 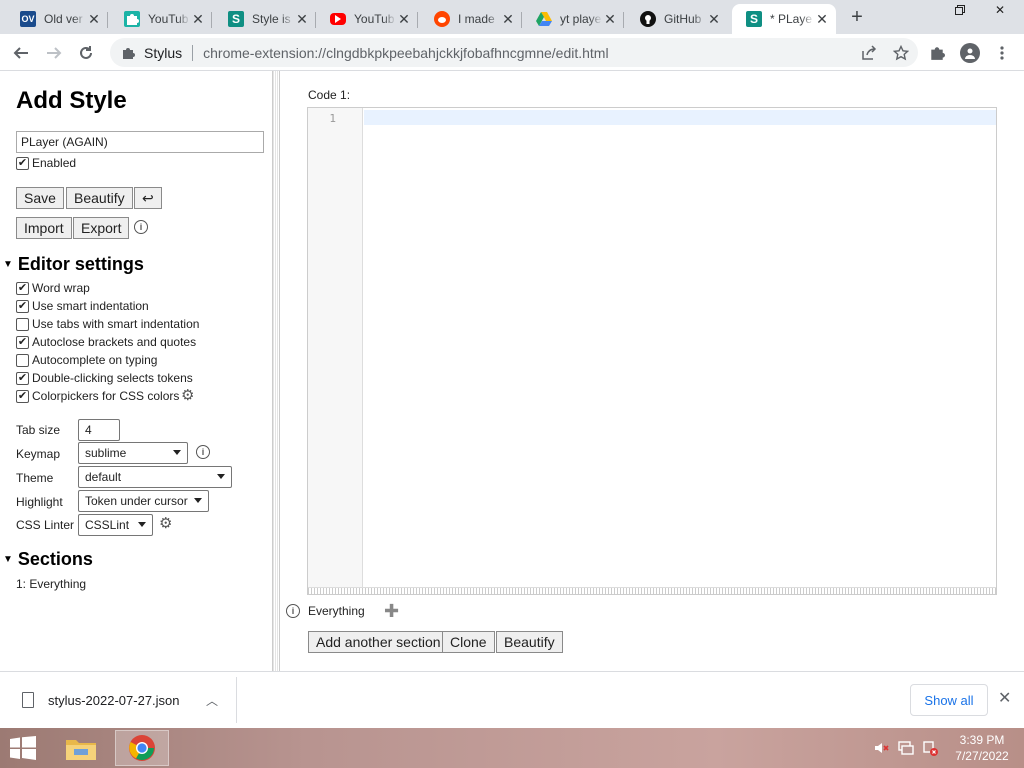 I want to click on css-linter-value: CSSLint, so click(x=107, y=525).